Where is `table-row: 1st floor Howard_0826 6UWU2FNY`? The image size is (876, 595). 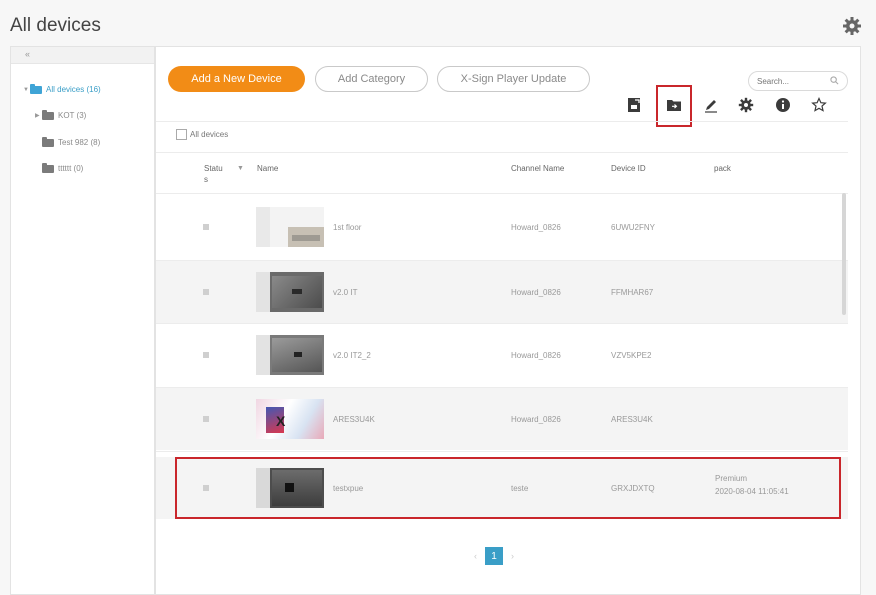
table-row: 1st floor Howard_0826 6UWU2FNY is located at coordinates (502, 227).